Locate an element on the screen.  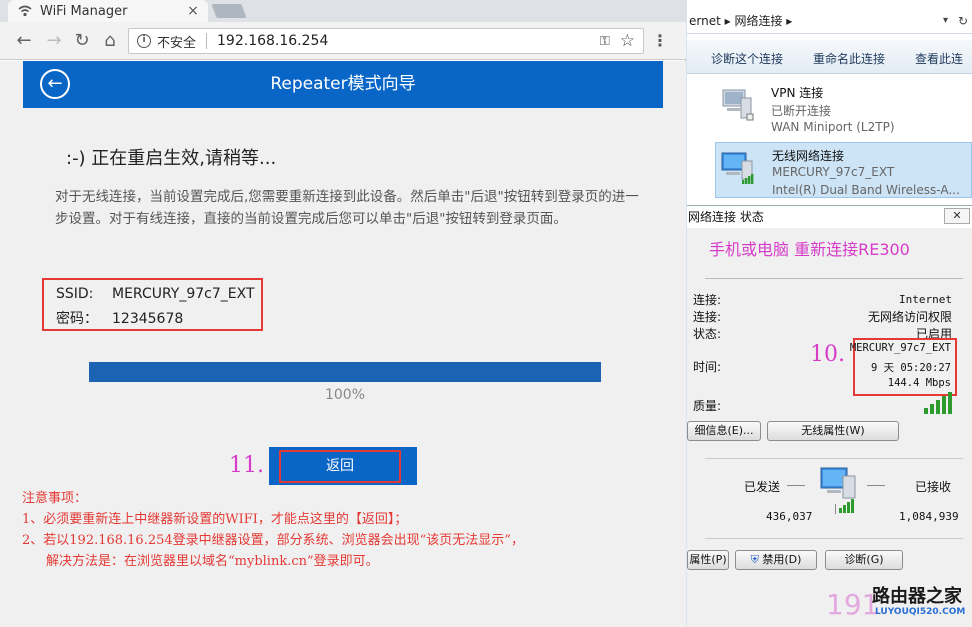
vpn-status: 已断开连接 is located at coordinates (801, 111).